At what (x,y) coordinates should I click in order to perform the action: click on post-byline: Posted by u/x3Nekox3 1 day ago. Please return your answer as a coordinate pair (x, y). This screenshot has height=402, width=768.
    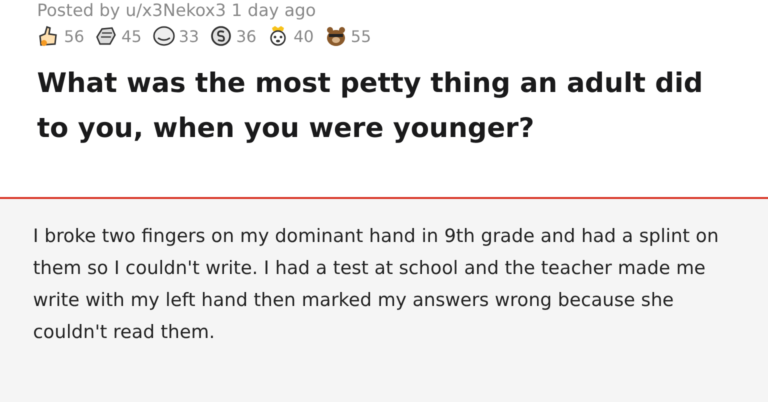
    Looking at the image, I should click on (177, 11).